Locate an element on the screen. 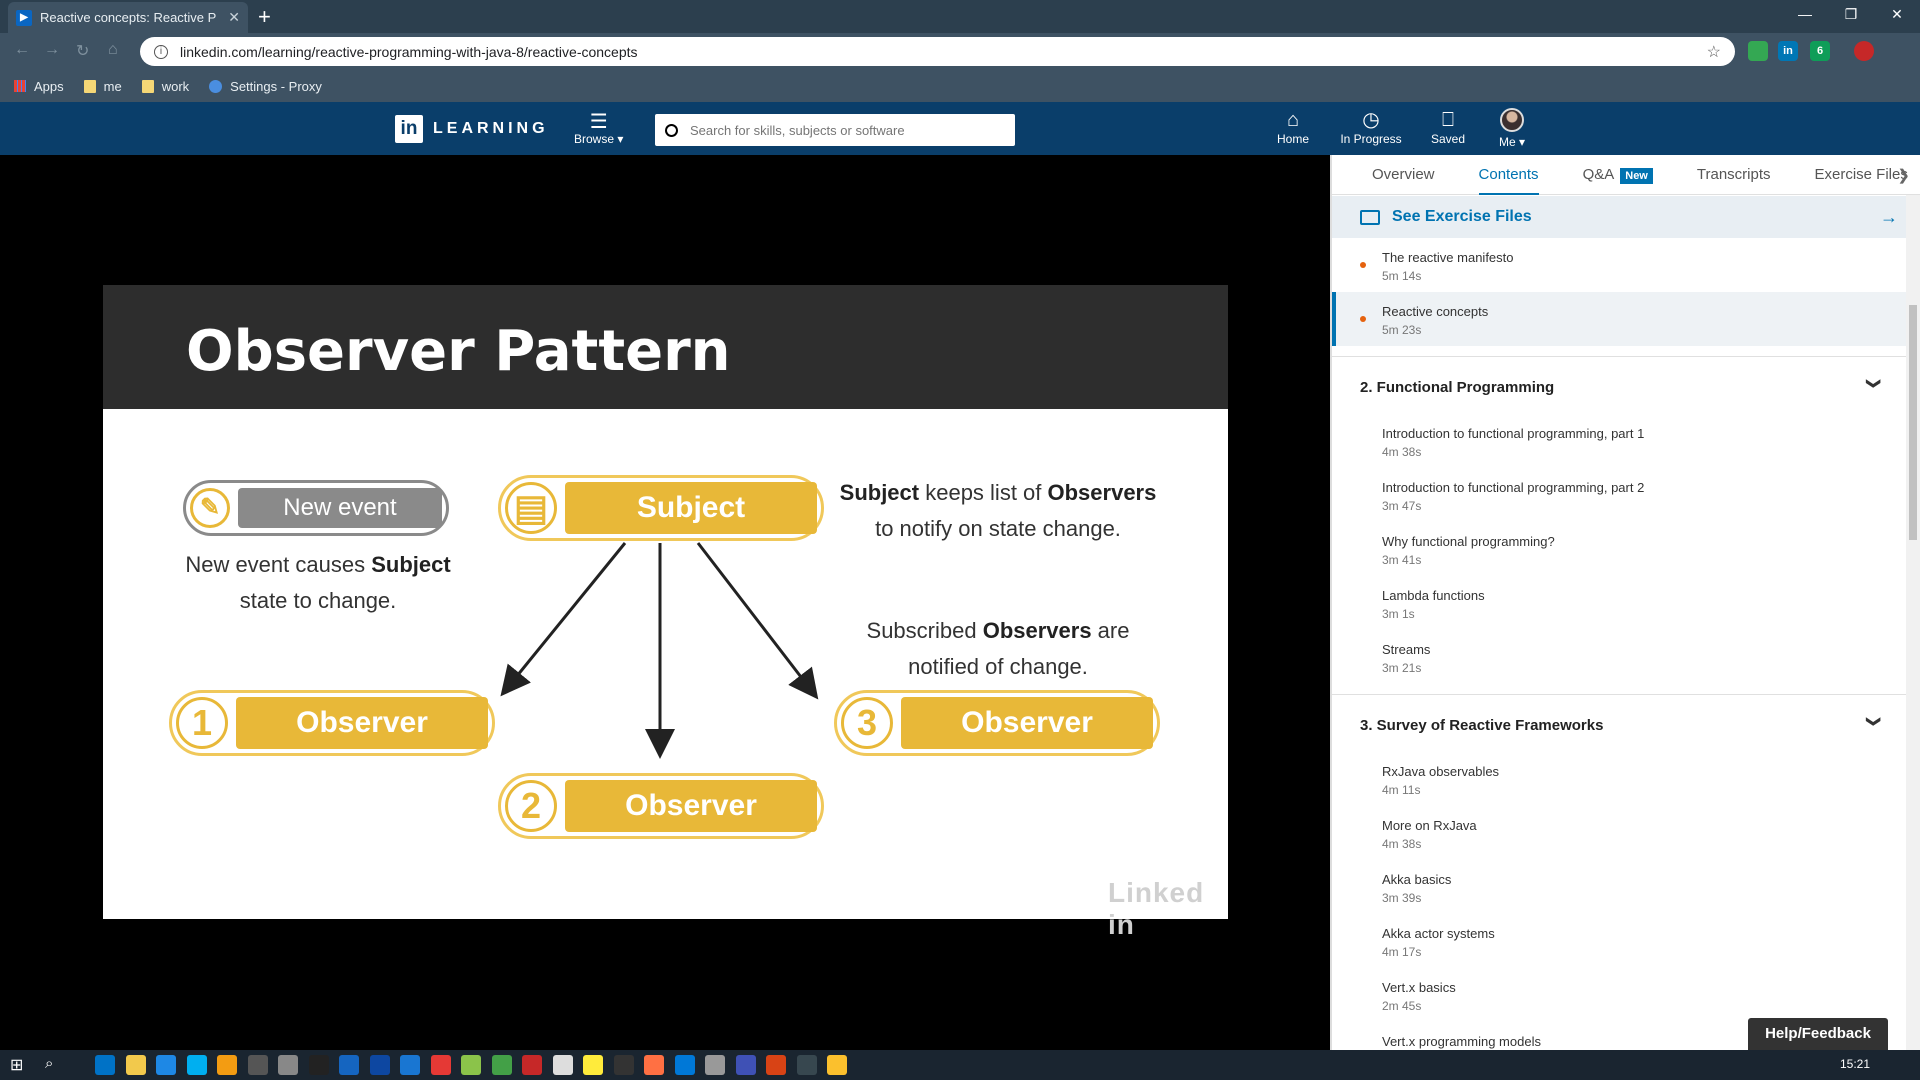  learning-logo: in LEARNING is located at coordinates (472, 129).